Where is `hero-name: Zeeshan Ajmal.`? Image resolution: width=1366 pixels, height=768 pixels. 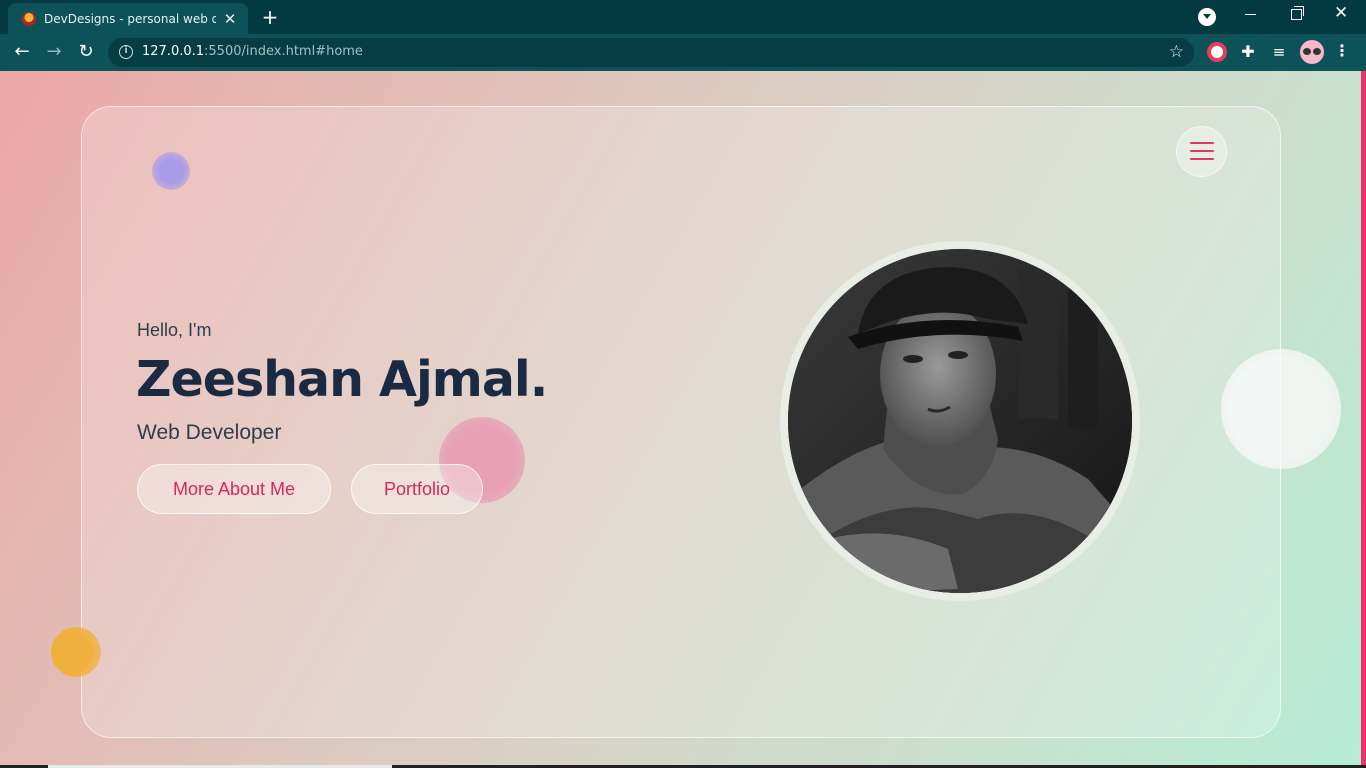
hero-name: Zeeshan Ajmal. is located at coordinates (342, 379).